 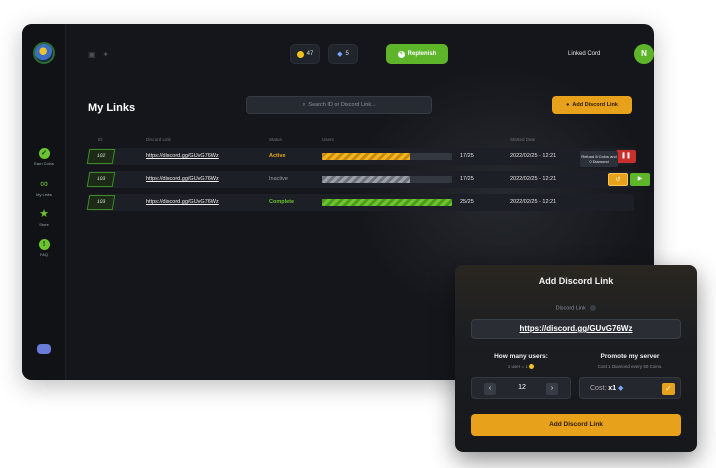 I want to click on add-discord-link-label: Add Discord Link, so click(x=595, y=105).